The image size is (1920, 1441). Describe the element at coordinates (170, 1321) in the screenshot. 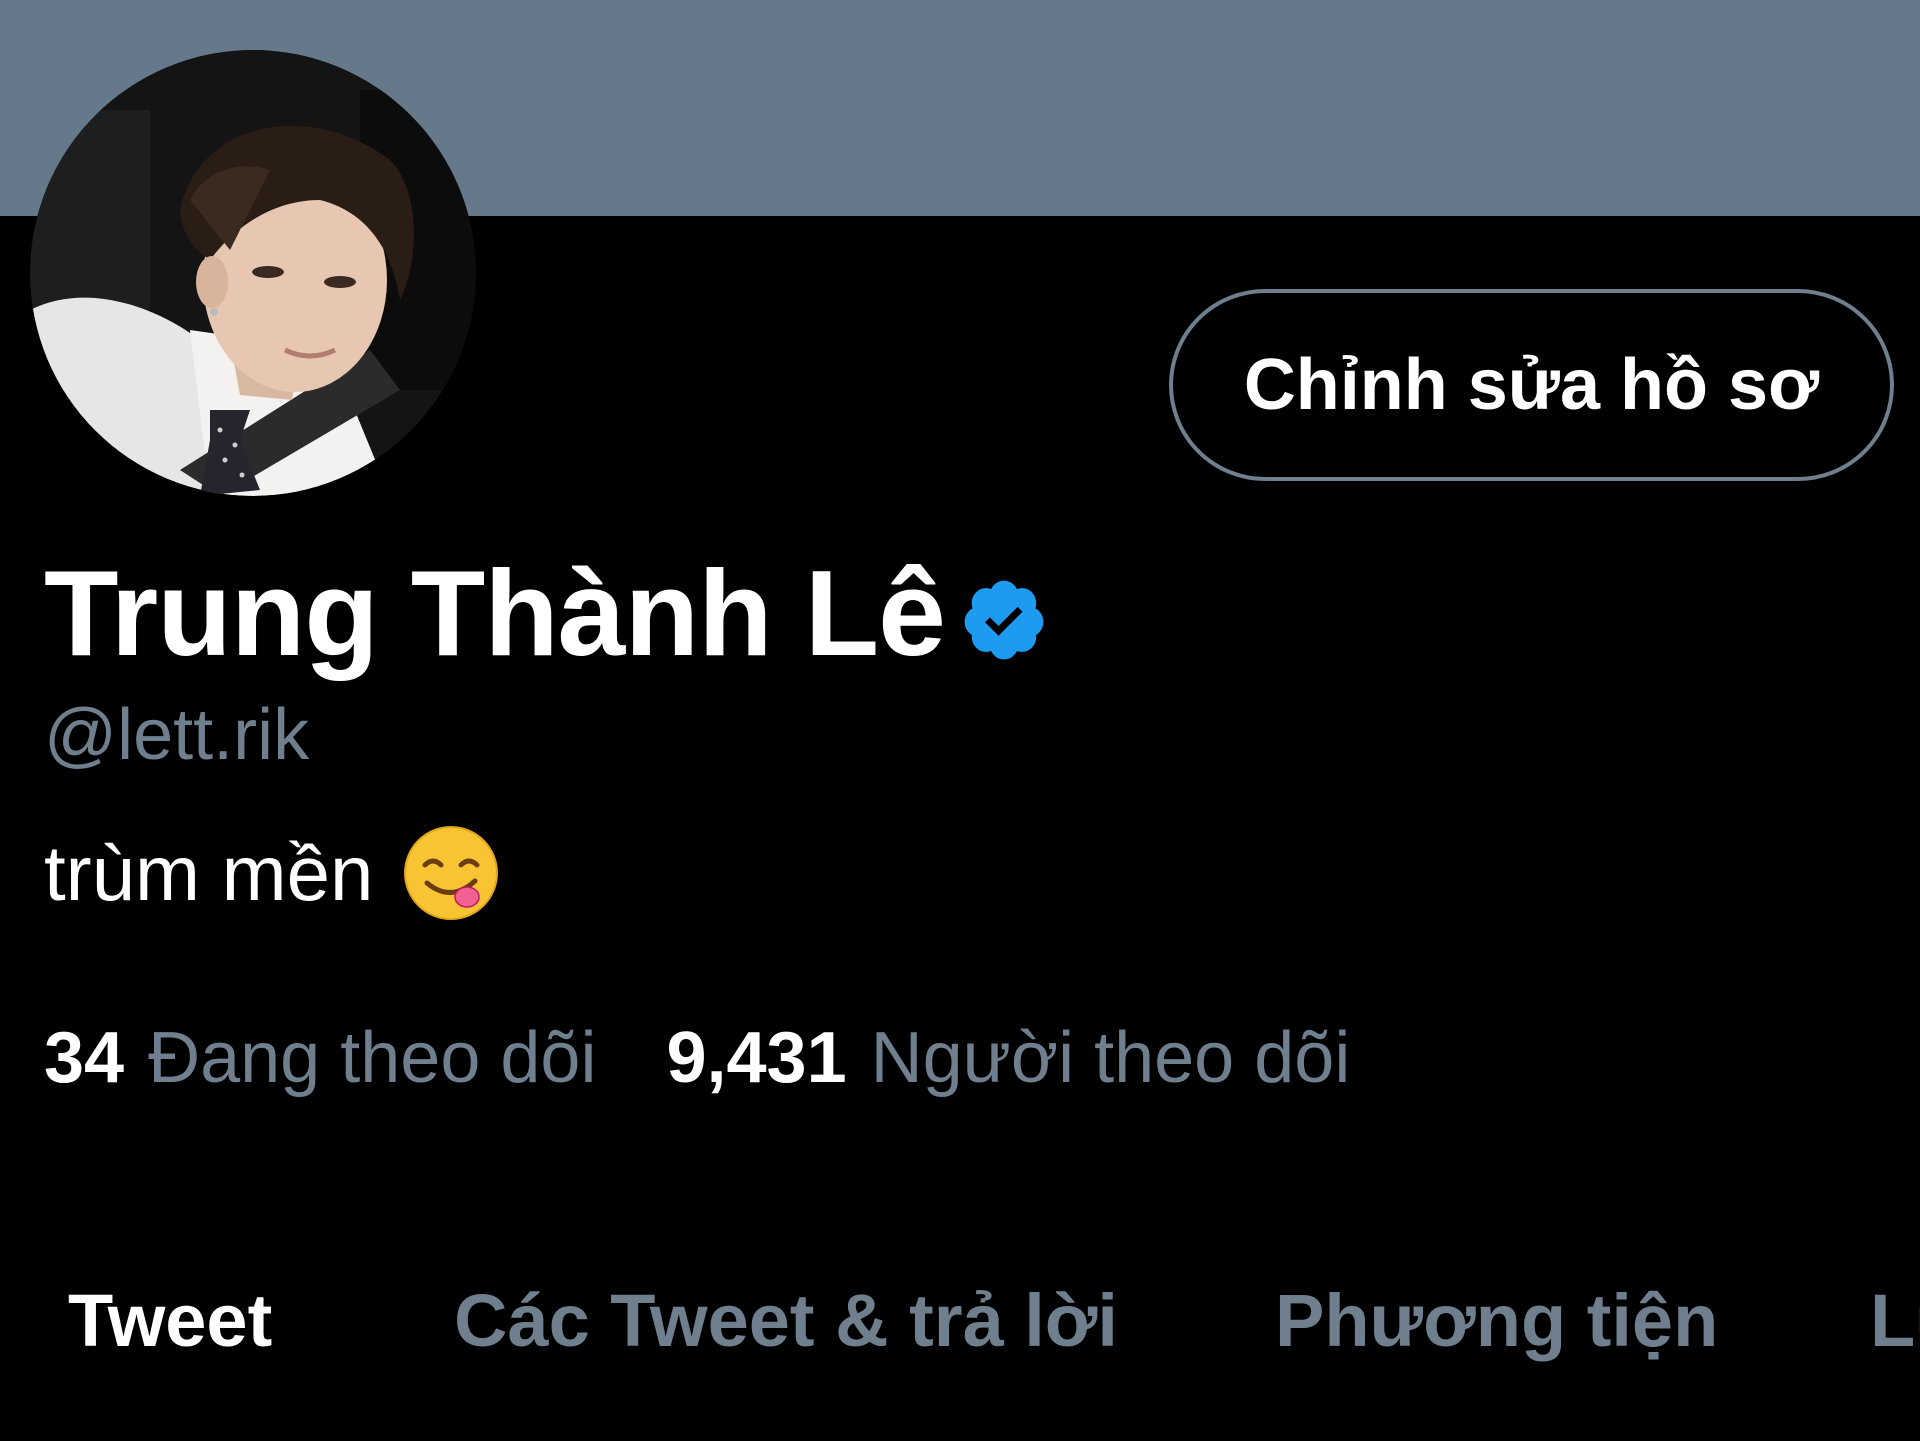

I see `tab-tweets: Tweet` at that location.